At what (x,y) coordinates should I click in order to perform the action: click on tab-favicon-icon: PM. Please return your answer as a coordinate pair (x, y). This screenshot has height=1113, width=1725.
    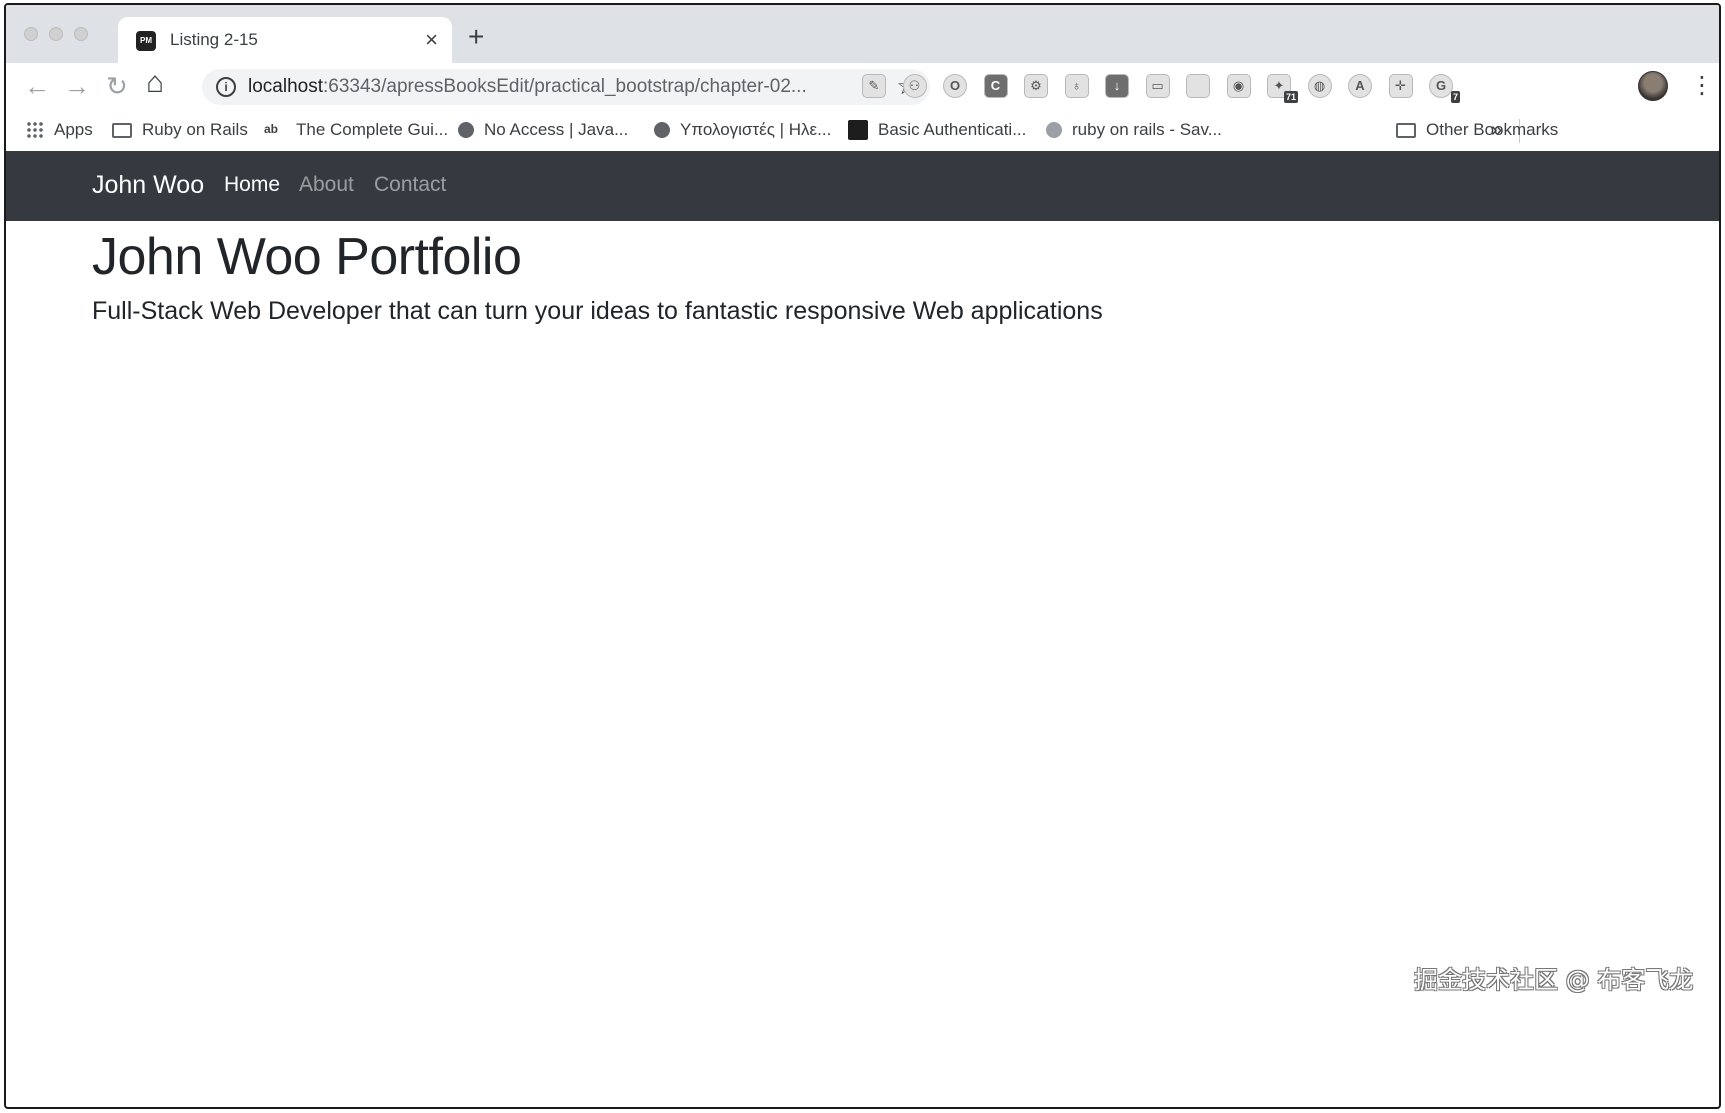
    Looking at the image, I should click on (146, 41).